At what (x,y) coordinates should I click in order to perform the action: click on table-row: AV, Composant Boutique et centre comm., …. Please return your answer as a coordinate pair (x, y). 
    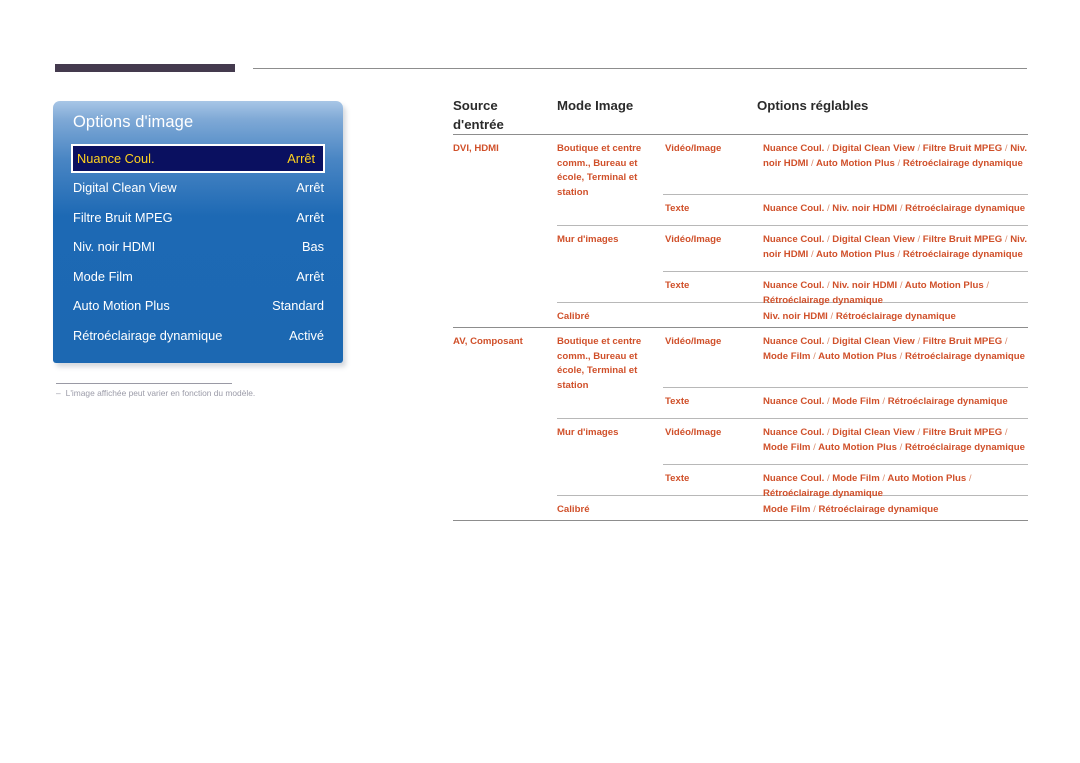
    Looking at the image, I should click on (740, 359).